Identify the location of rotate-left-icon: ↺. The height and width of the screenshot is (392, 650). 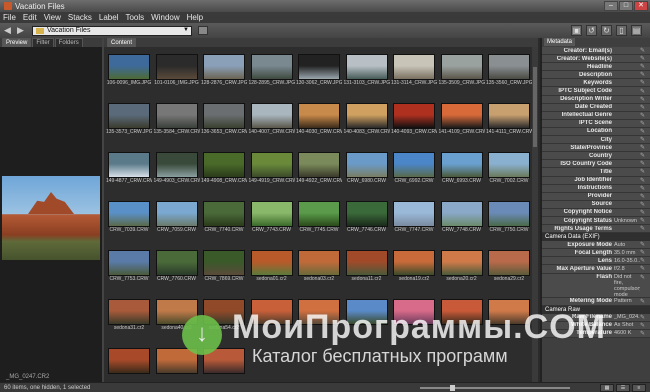
(591, 30).